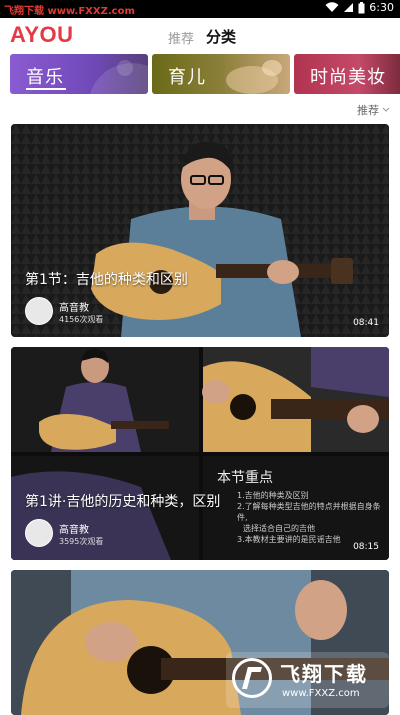 The height and width of the screenshot is (715, 400). What do you see at coordinates (348, 77) in the screenshot?
I see `category-fashion-label: 时尚美妆` at bounding box center [348, 77].